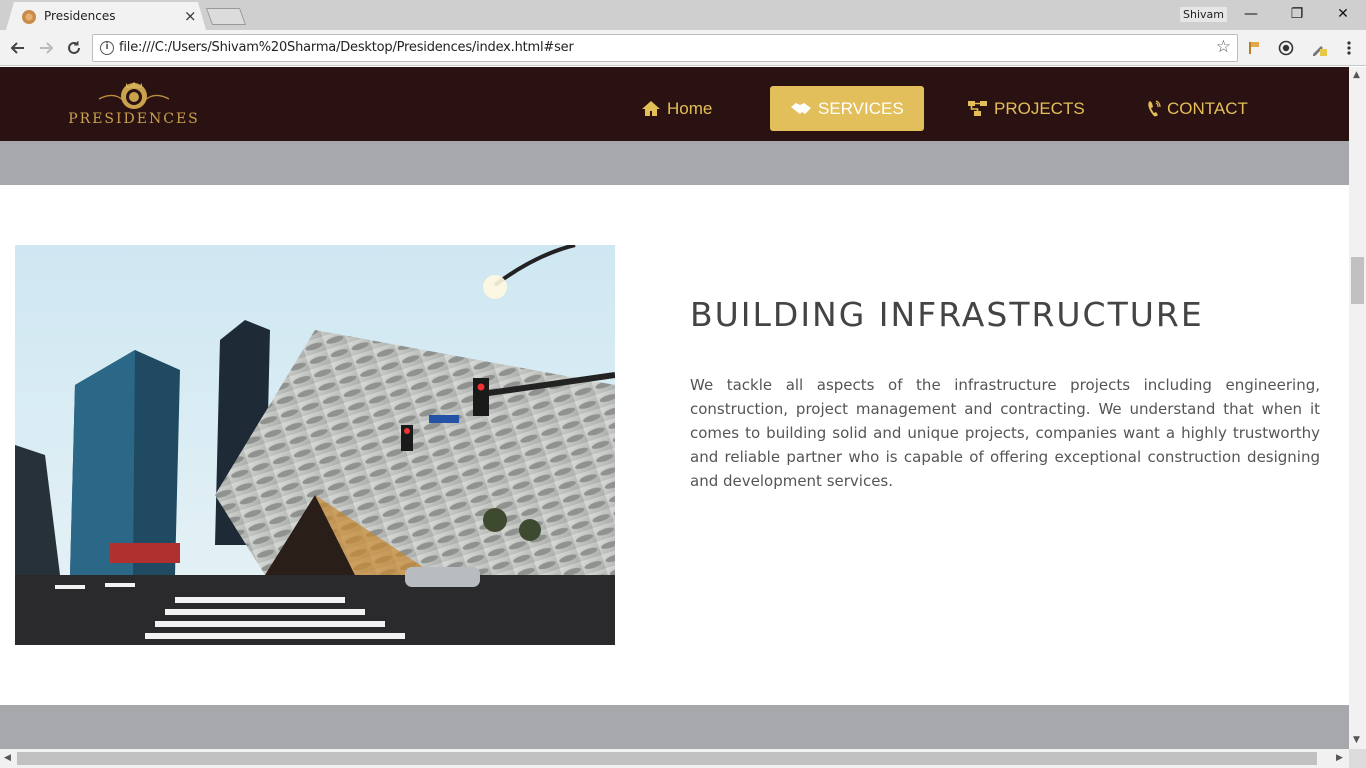 This screenshot has height=768, width=1366. Describe the element at coordinates (1356, 75) in the screenshot. I see `scroll-up-icon: ▲` at that location.